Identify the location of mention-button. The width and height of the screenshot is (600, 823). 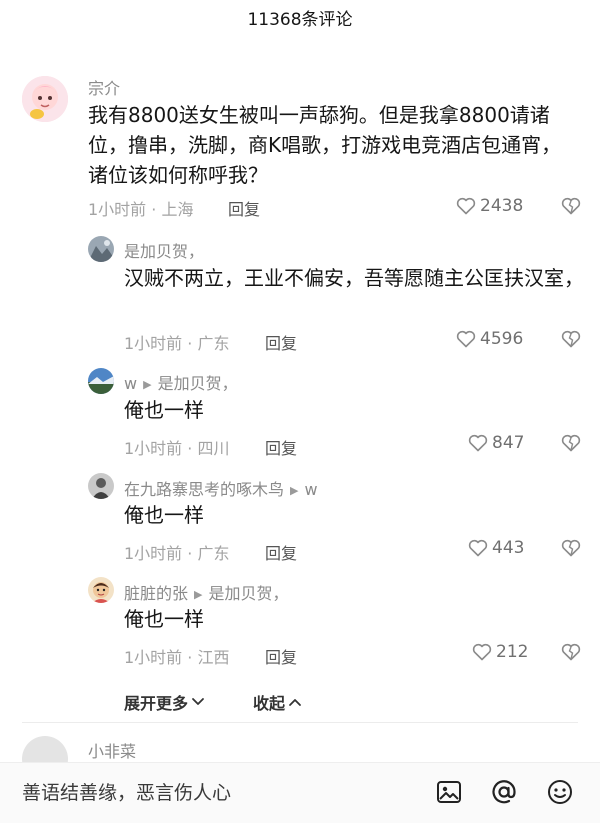
(504, 794).